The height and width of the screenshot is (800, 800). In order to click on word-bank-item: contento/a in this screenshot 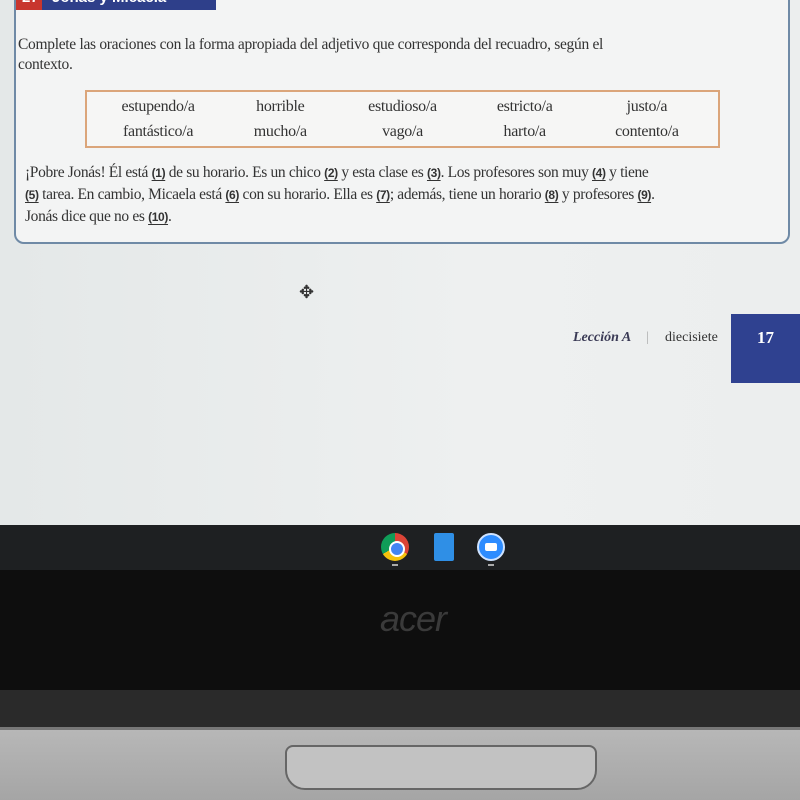, I will do `click(647, 131)`.